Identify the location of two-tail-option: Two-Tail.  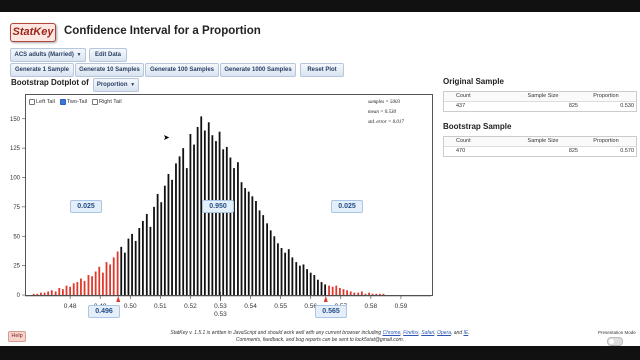
(73, 102).